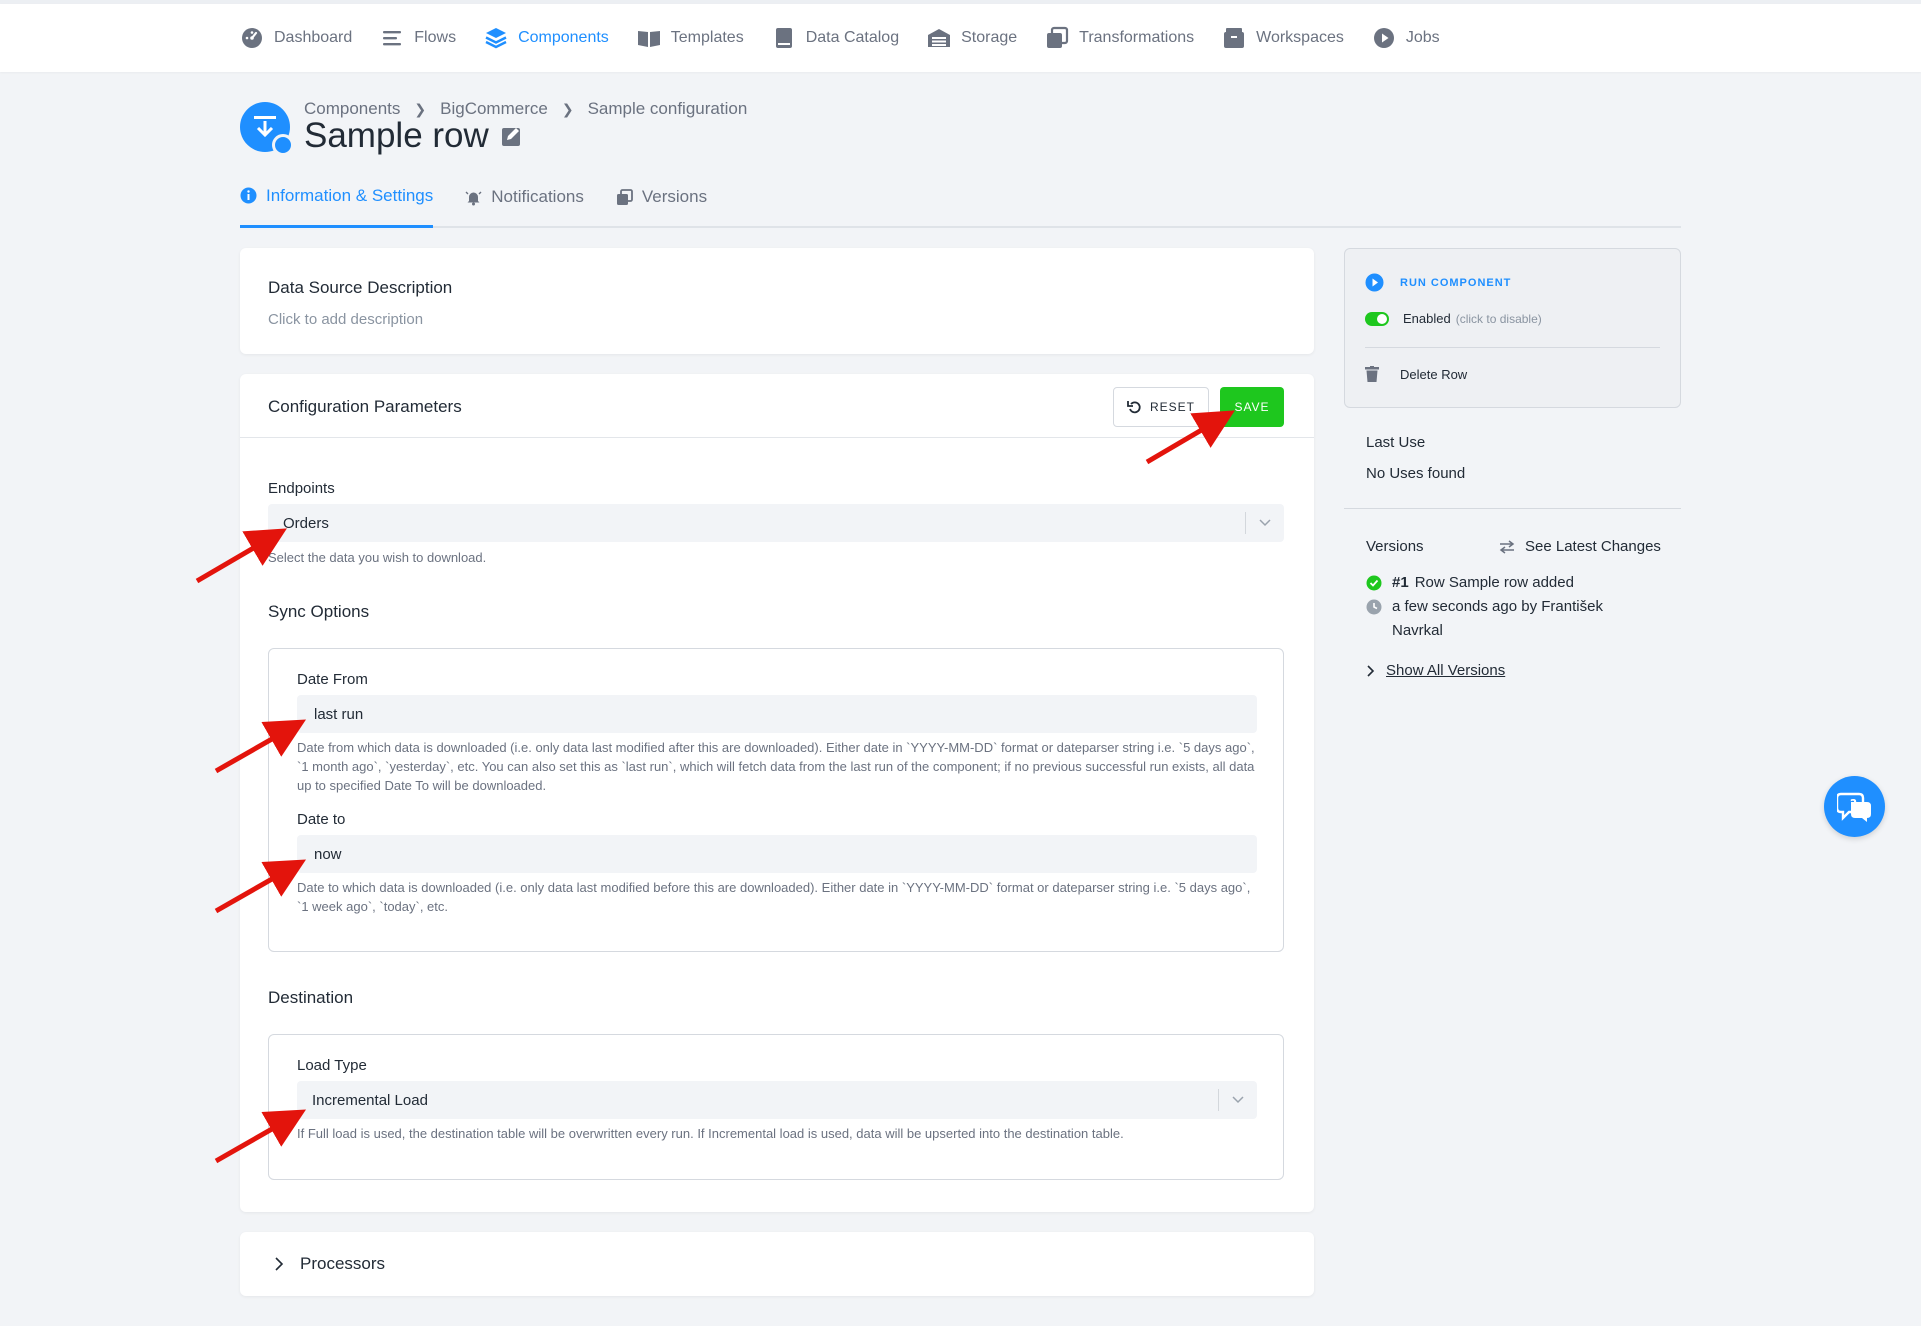 The image size is (1921, 1326). What do you see at coordinates (546, 38) in the screenshot?
I see `nav-components: Components` at bounding box center [546, 38].